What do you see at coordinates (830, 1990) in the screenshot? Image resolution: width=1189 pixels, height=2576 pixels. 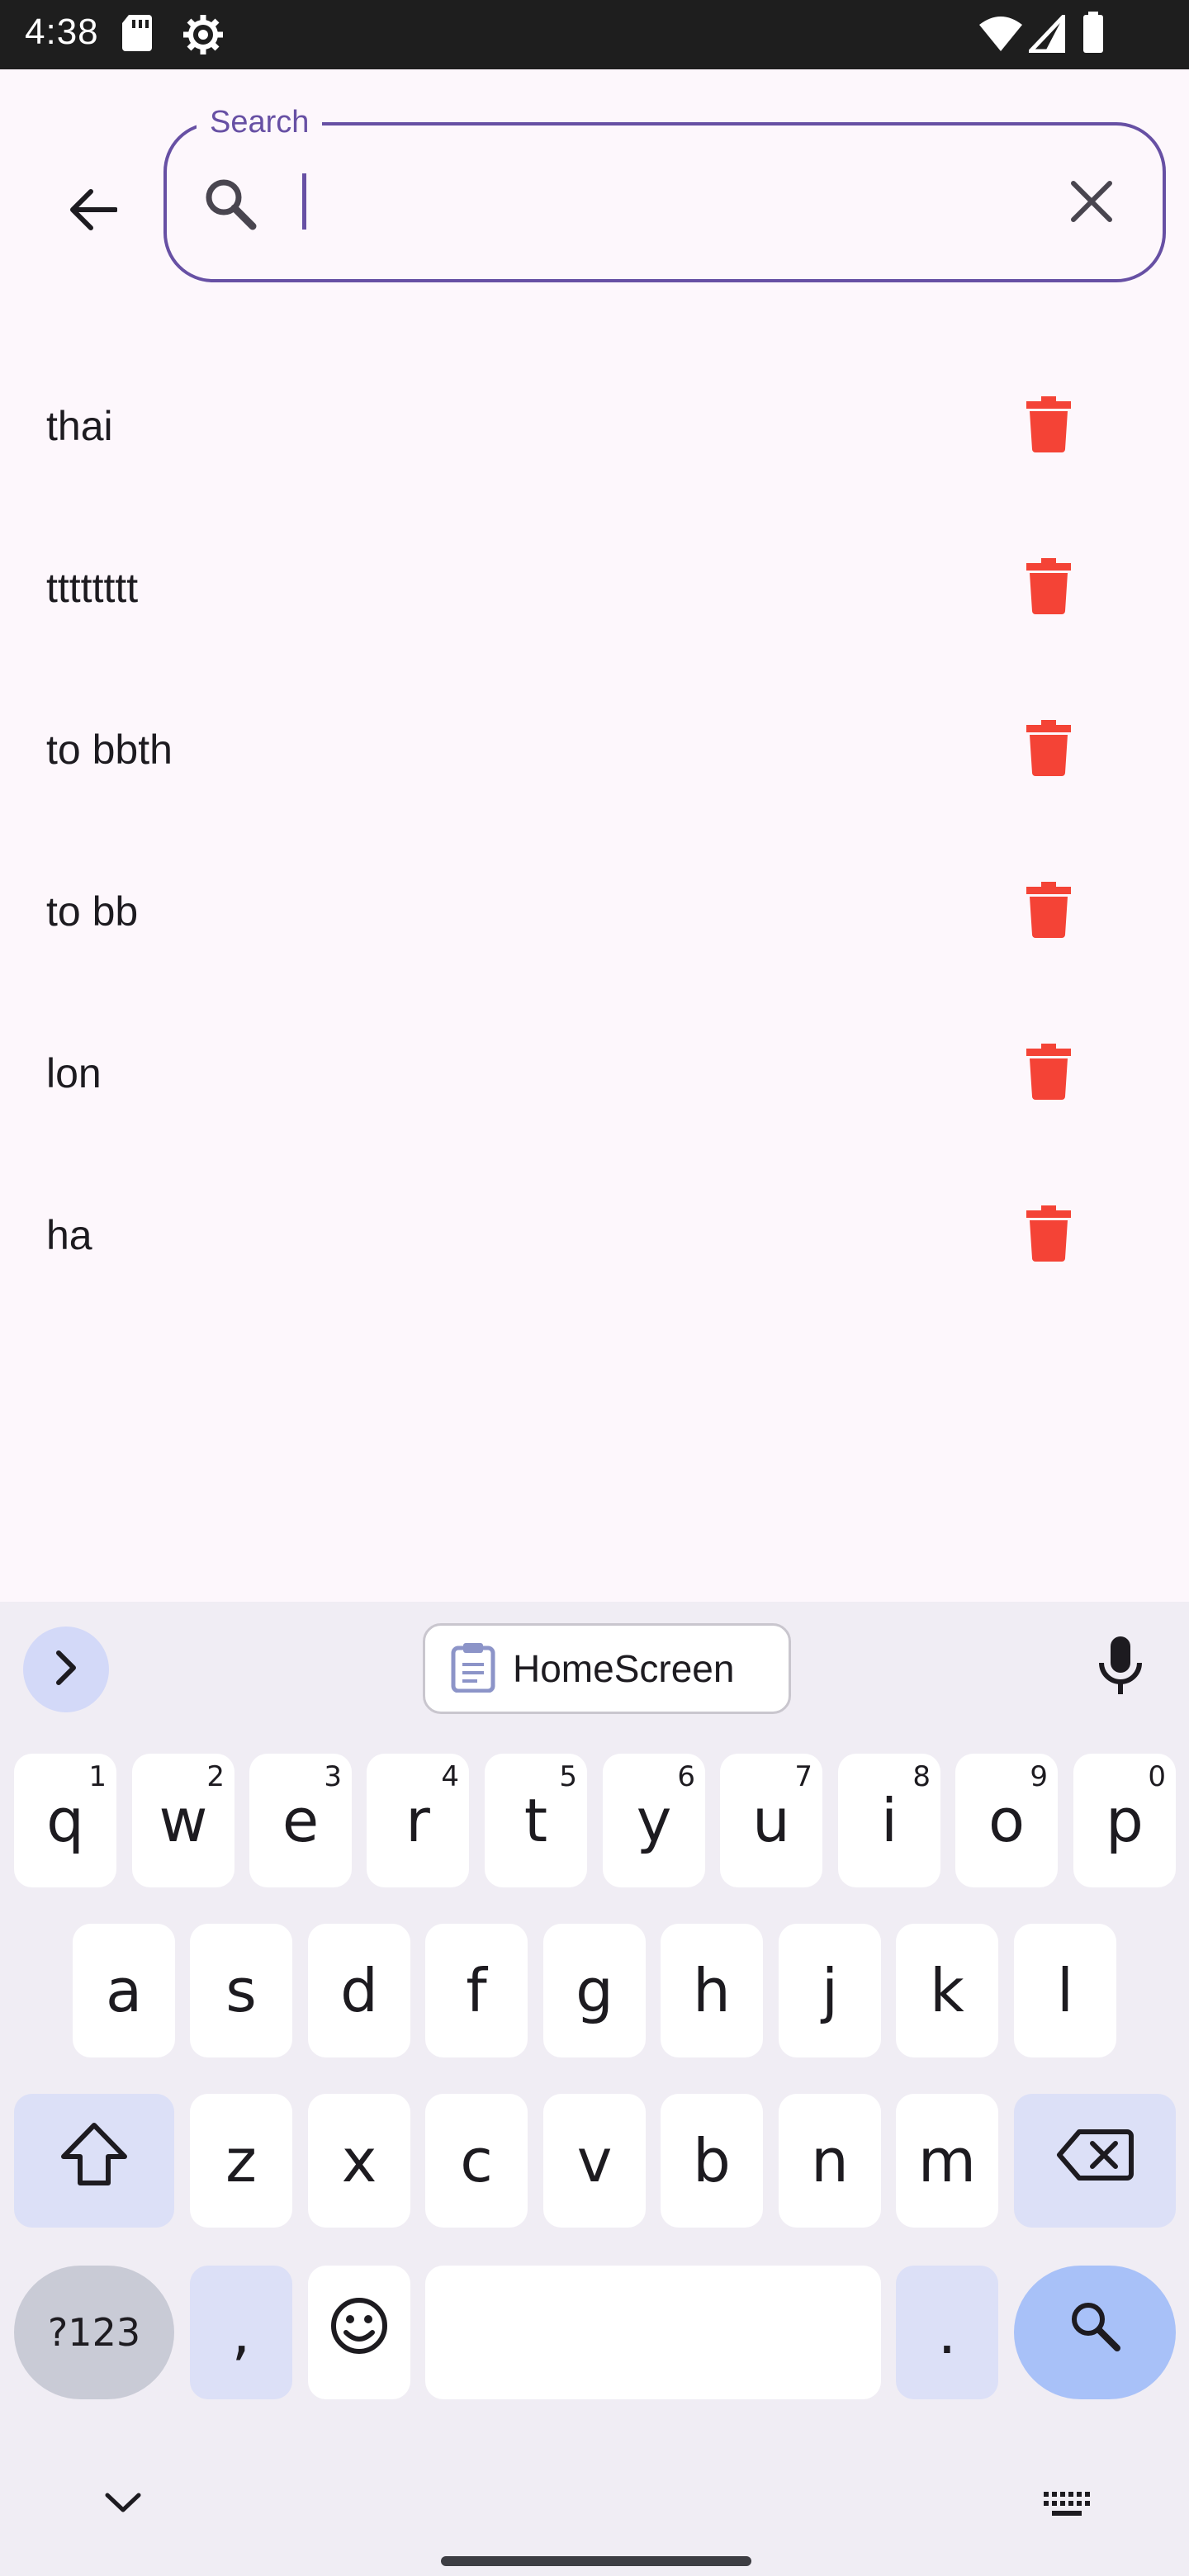 I see `key-j: j` at bounding box center [830, 1990].